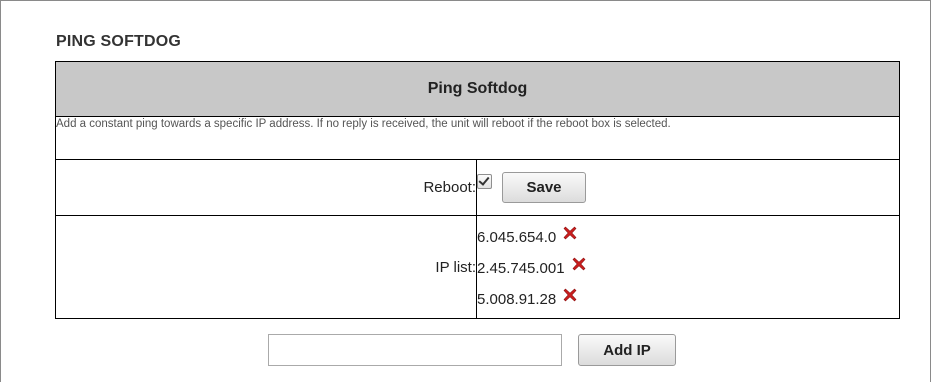 This screenshot has height=382, width=939. I want to click on add-ip-row: Add IP, so click(469, 351).